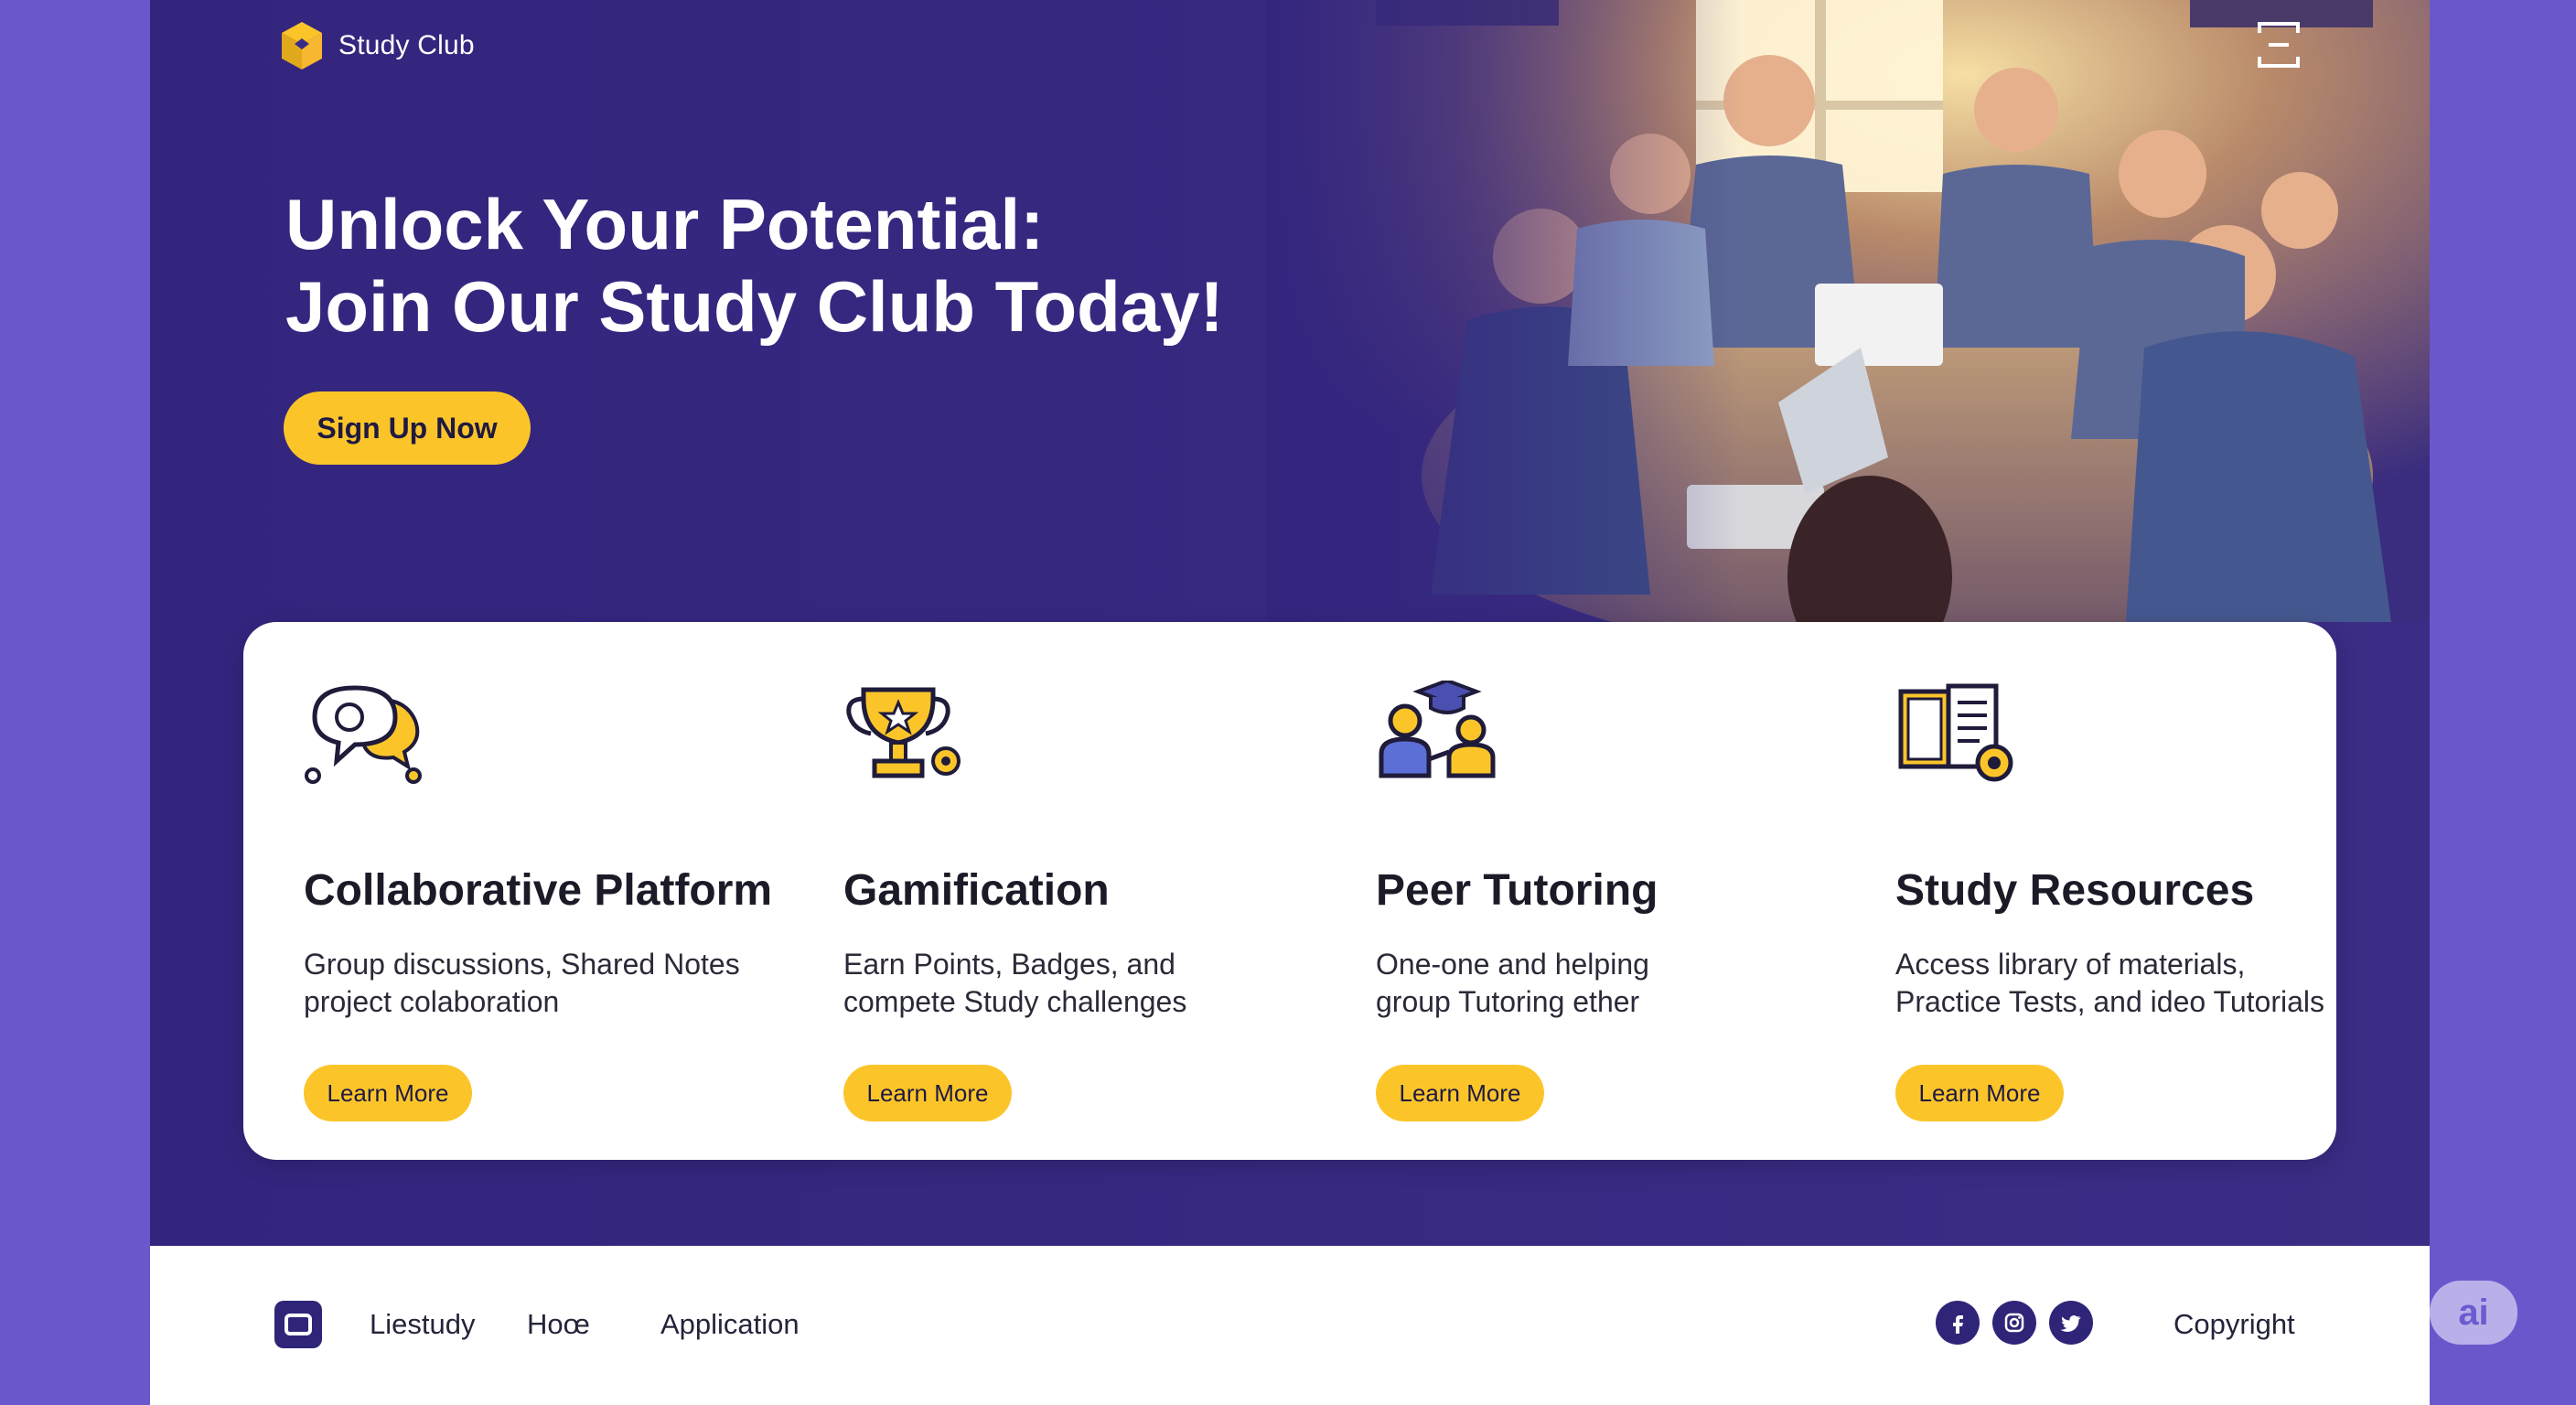  Describe the element at coordinates (75, 702) in the screenshot. I see `left-margin` at that location.